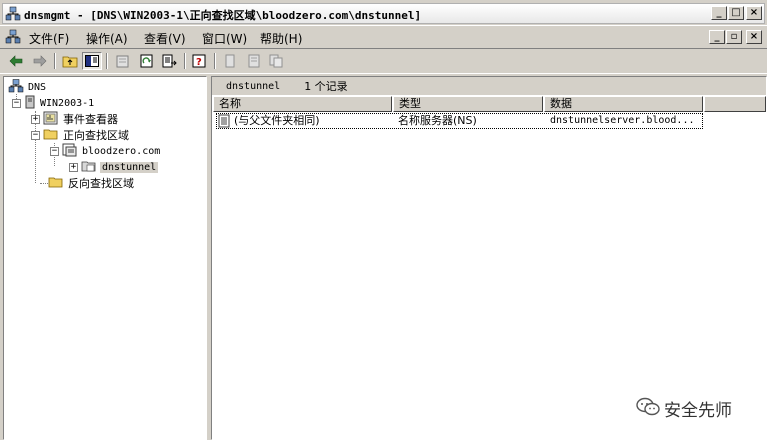  I want to click on cell-type: 名称服务器(NS), so click(437, 120).